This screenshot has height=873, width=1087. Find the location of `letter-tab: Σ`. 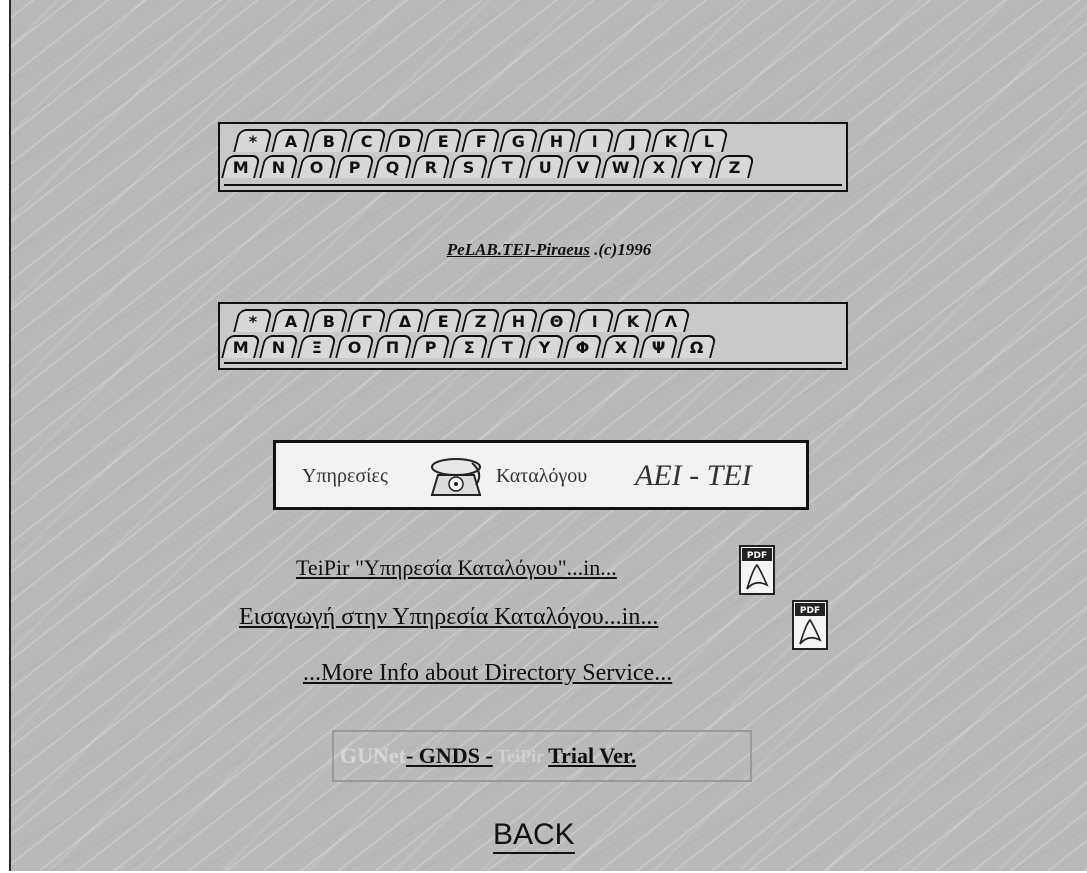

letter-tab: Σ is located at coordinates (469, 346).